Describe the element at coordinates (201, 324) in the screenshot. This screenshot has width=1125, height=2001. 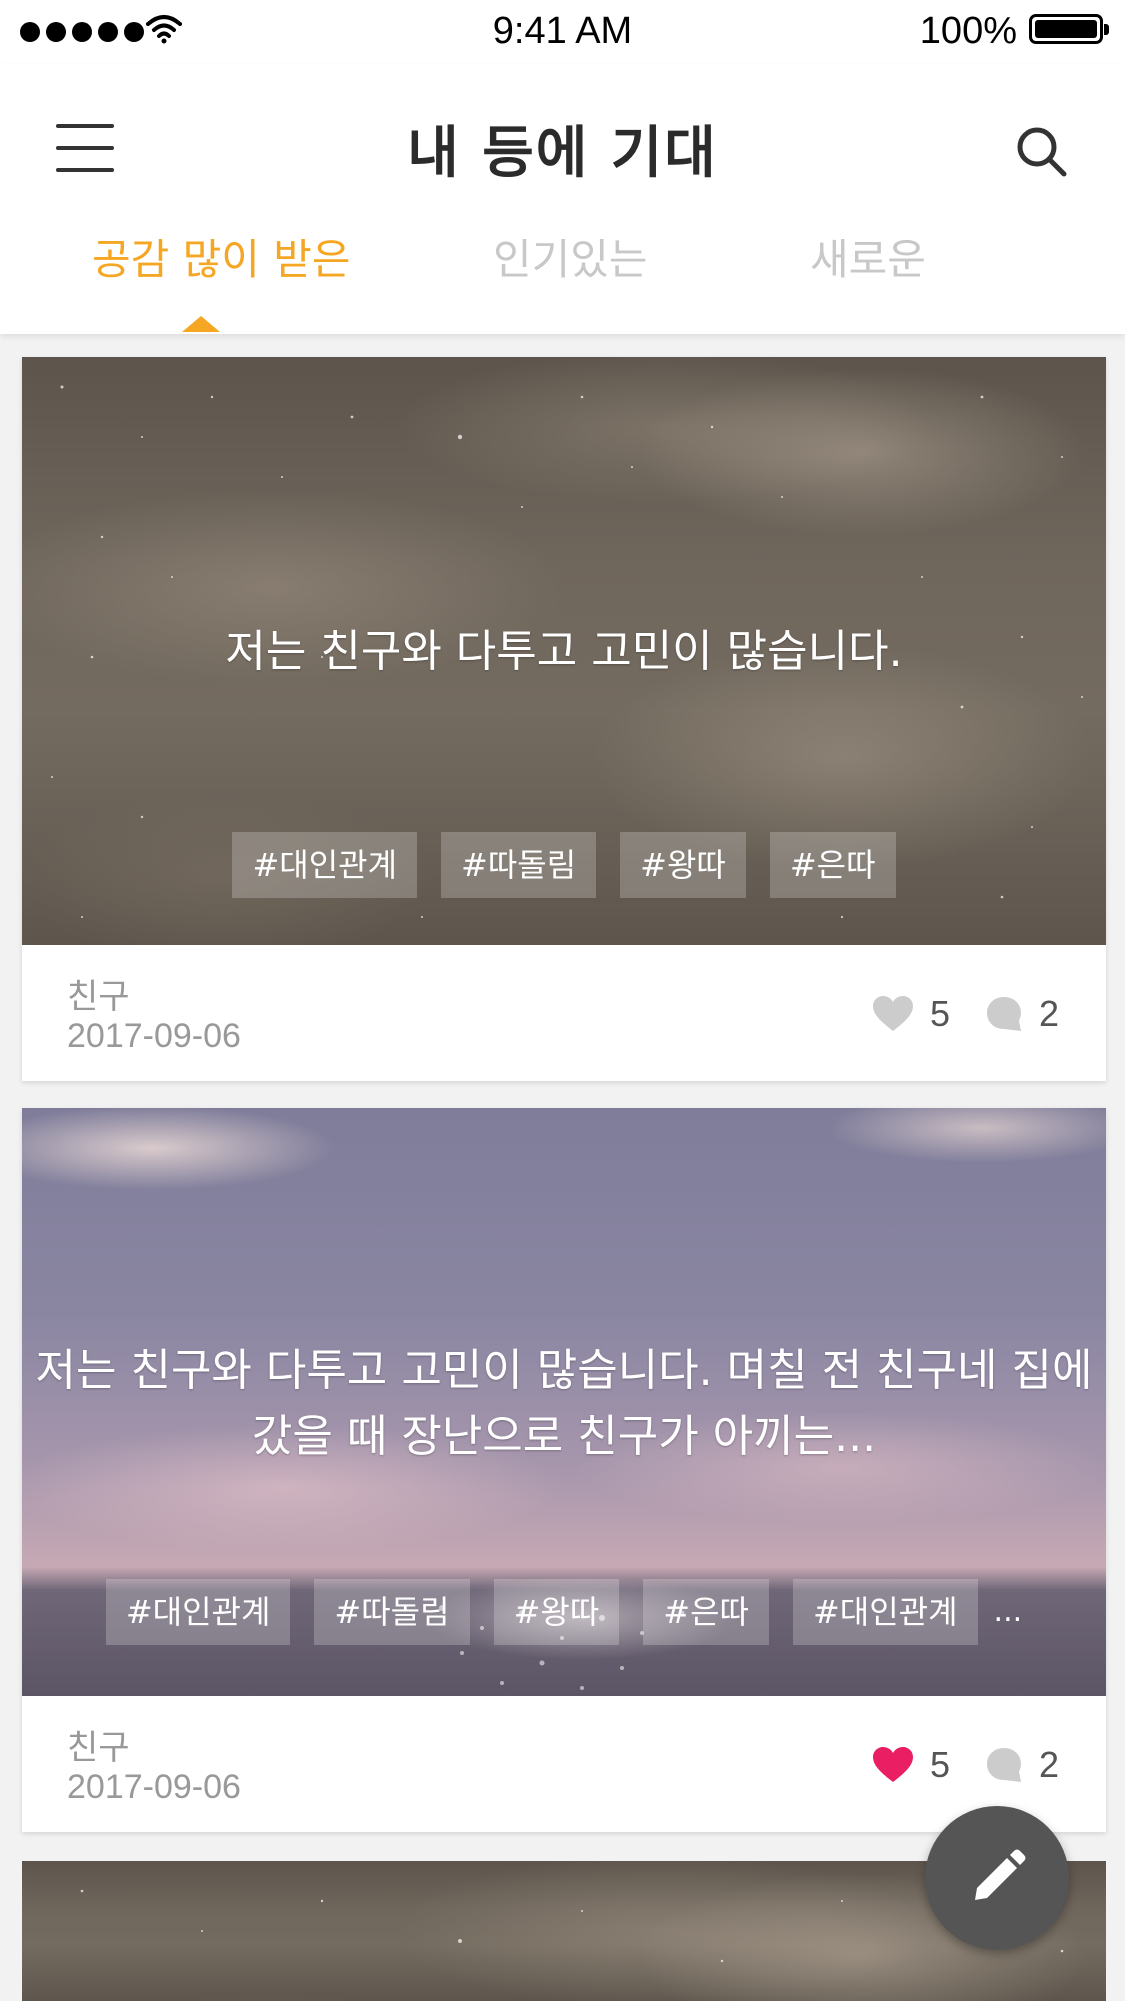
I see `active-tab-indicator` at that location.